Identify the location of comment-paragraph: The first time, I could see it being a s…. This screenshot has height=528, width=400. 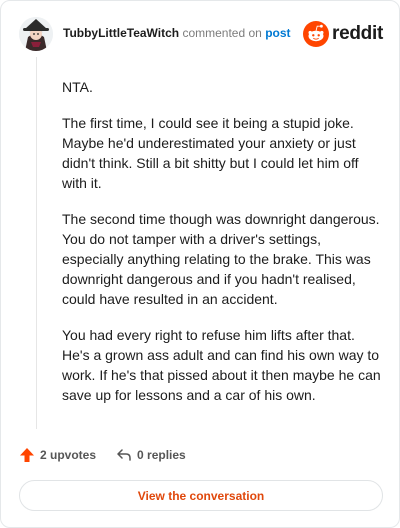
(210, 153).